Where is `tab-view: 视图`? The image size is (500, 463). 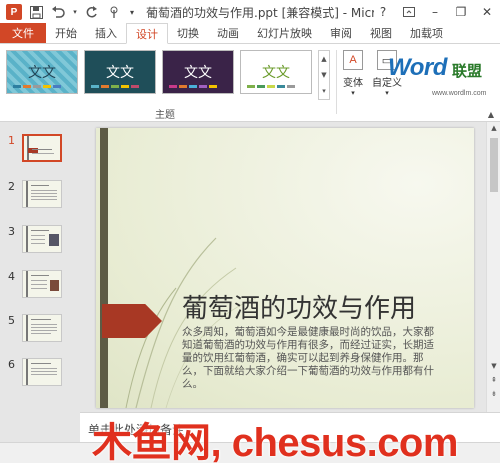 tab-view: 视图 is located at coordinates (381, 33).